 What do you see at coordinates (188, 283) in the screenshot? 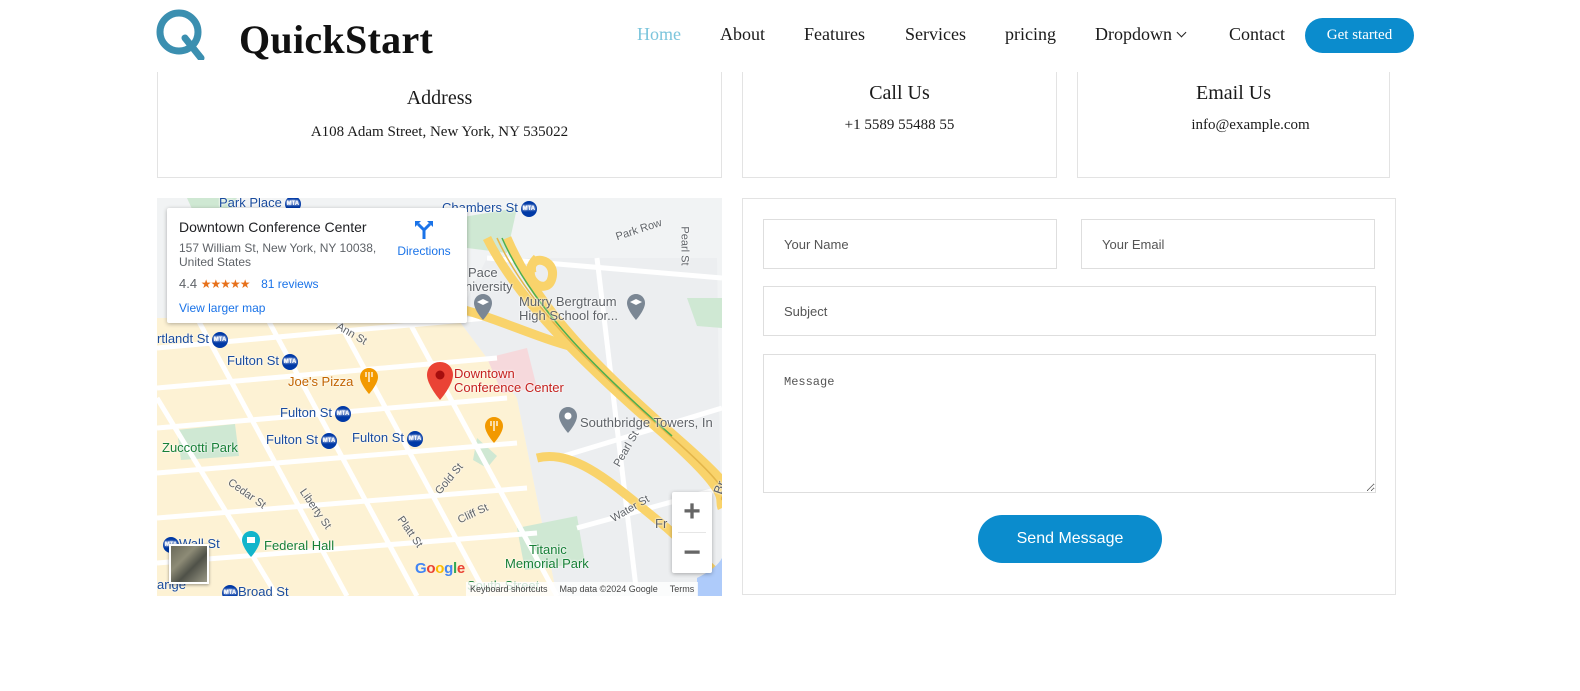
I see `rating-value: 4.4` at bounding box center [188, 283].